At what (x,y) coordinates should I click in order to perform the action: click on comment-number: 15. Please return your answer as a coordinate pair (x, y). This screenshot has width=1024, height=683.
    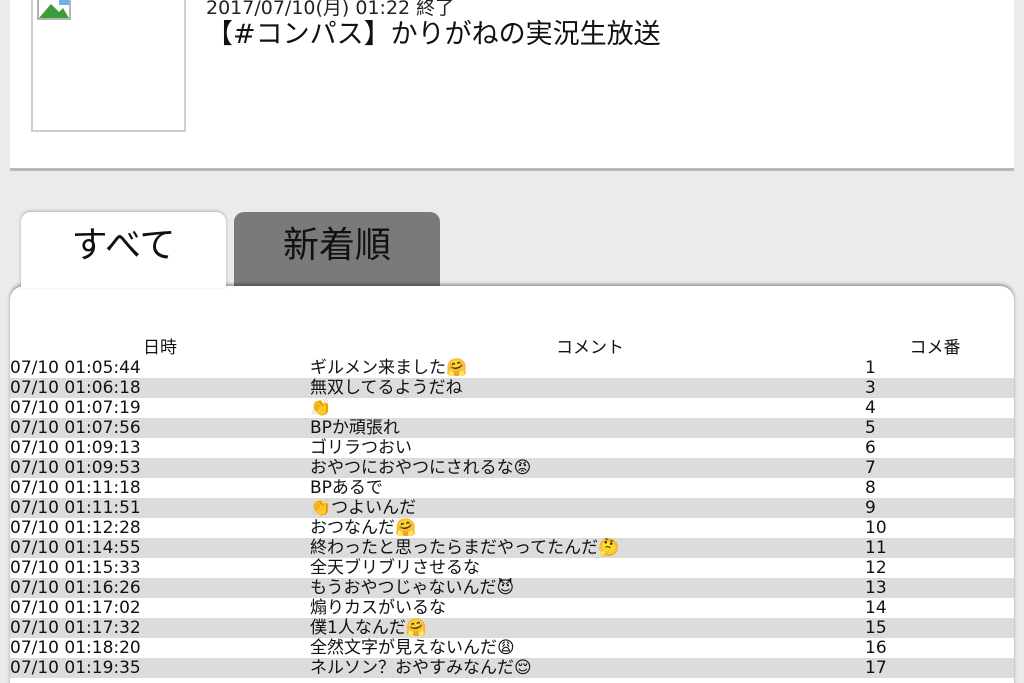
    Looking at the image, I should click on (876, 628).